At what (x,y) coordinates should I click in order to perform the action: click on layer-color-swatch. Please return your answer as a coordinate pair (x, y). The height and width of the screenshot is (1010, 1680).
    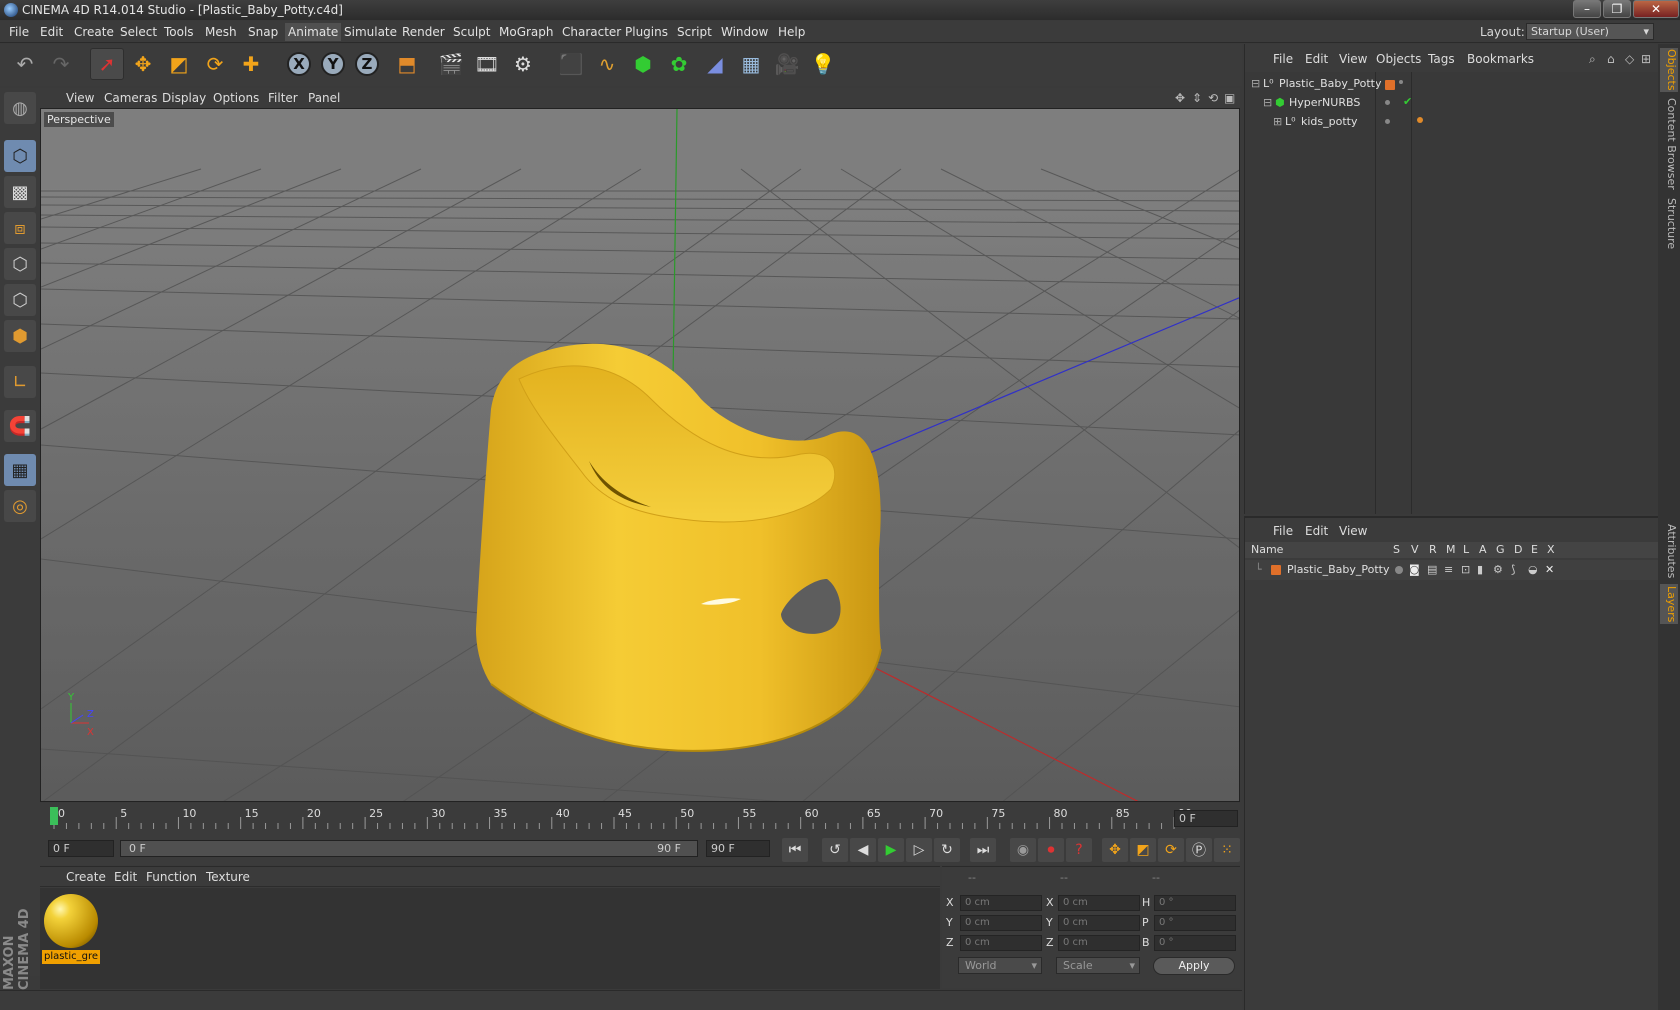
    Looking at the image, I should click on (1276, 570).